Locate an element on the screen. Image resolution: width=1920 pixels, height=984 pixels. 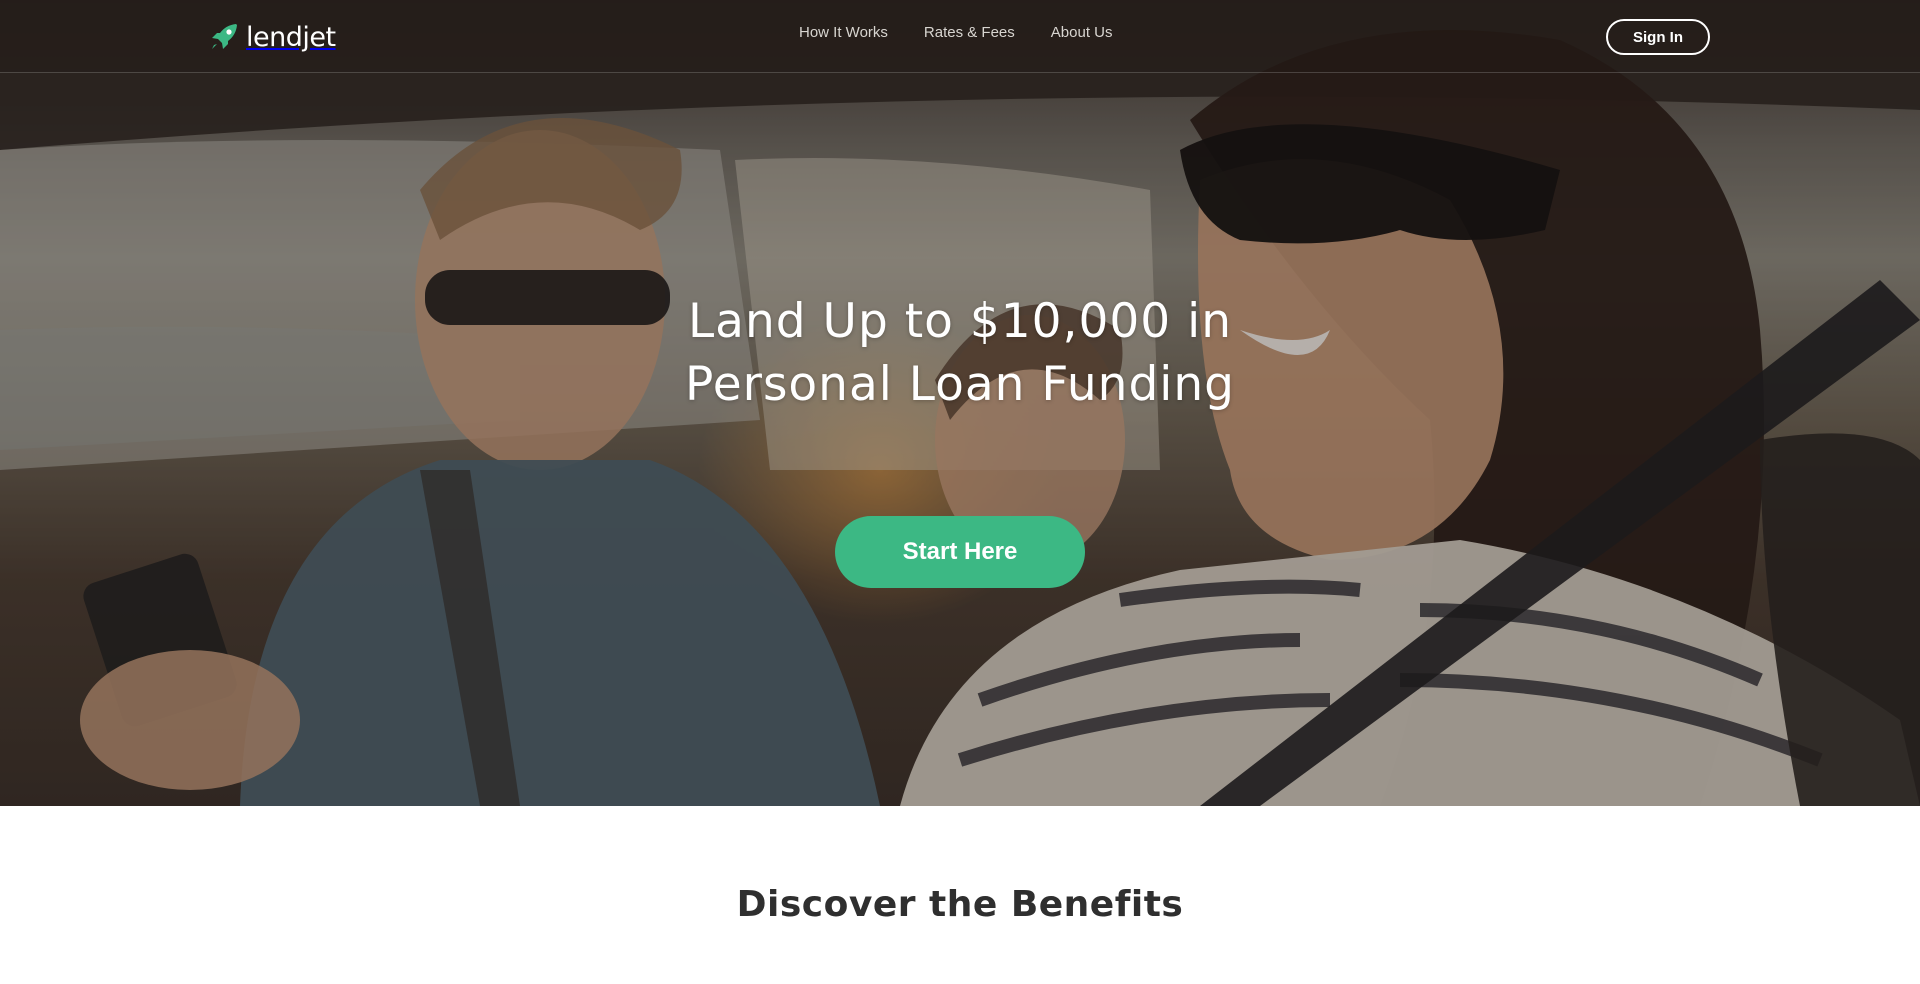
nav-about-us: About Us is located at coordinates (1082, 32).